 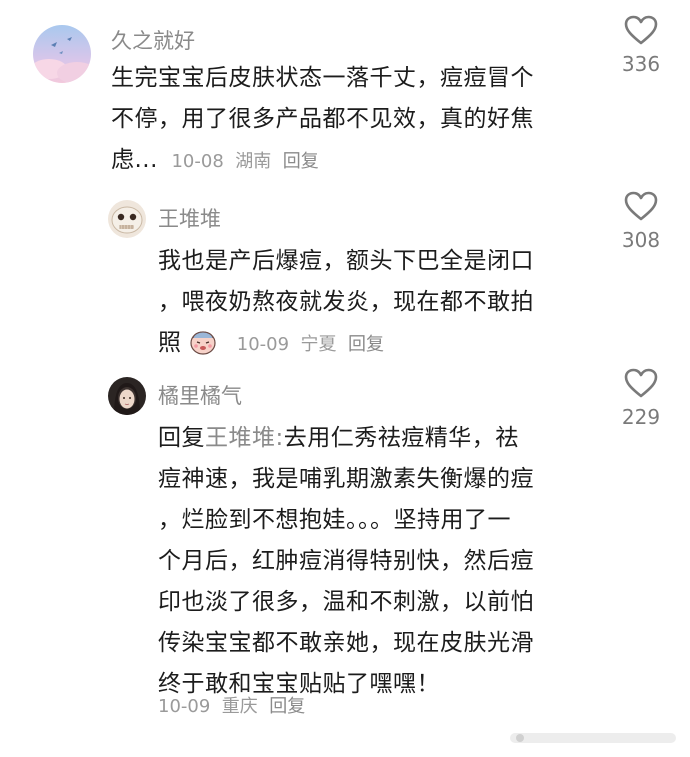 I want to click on comment-line: 不停，用了很多产品都不见效，真的好焦, so click(x=322, y=119).